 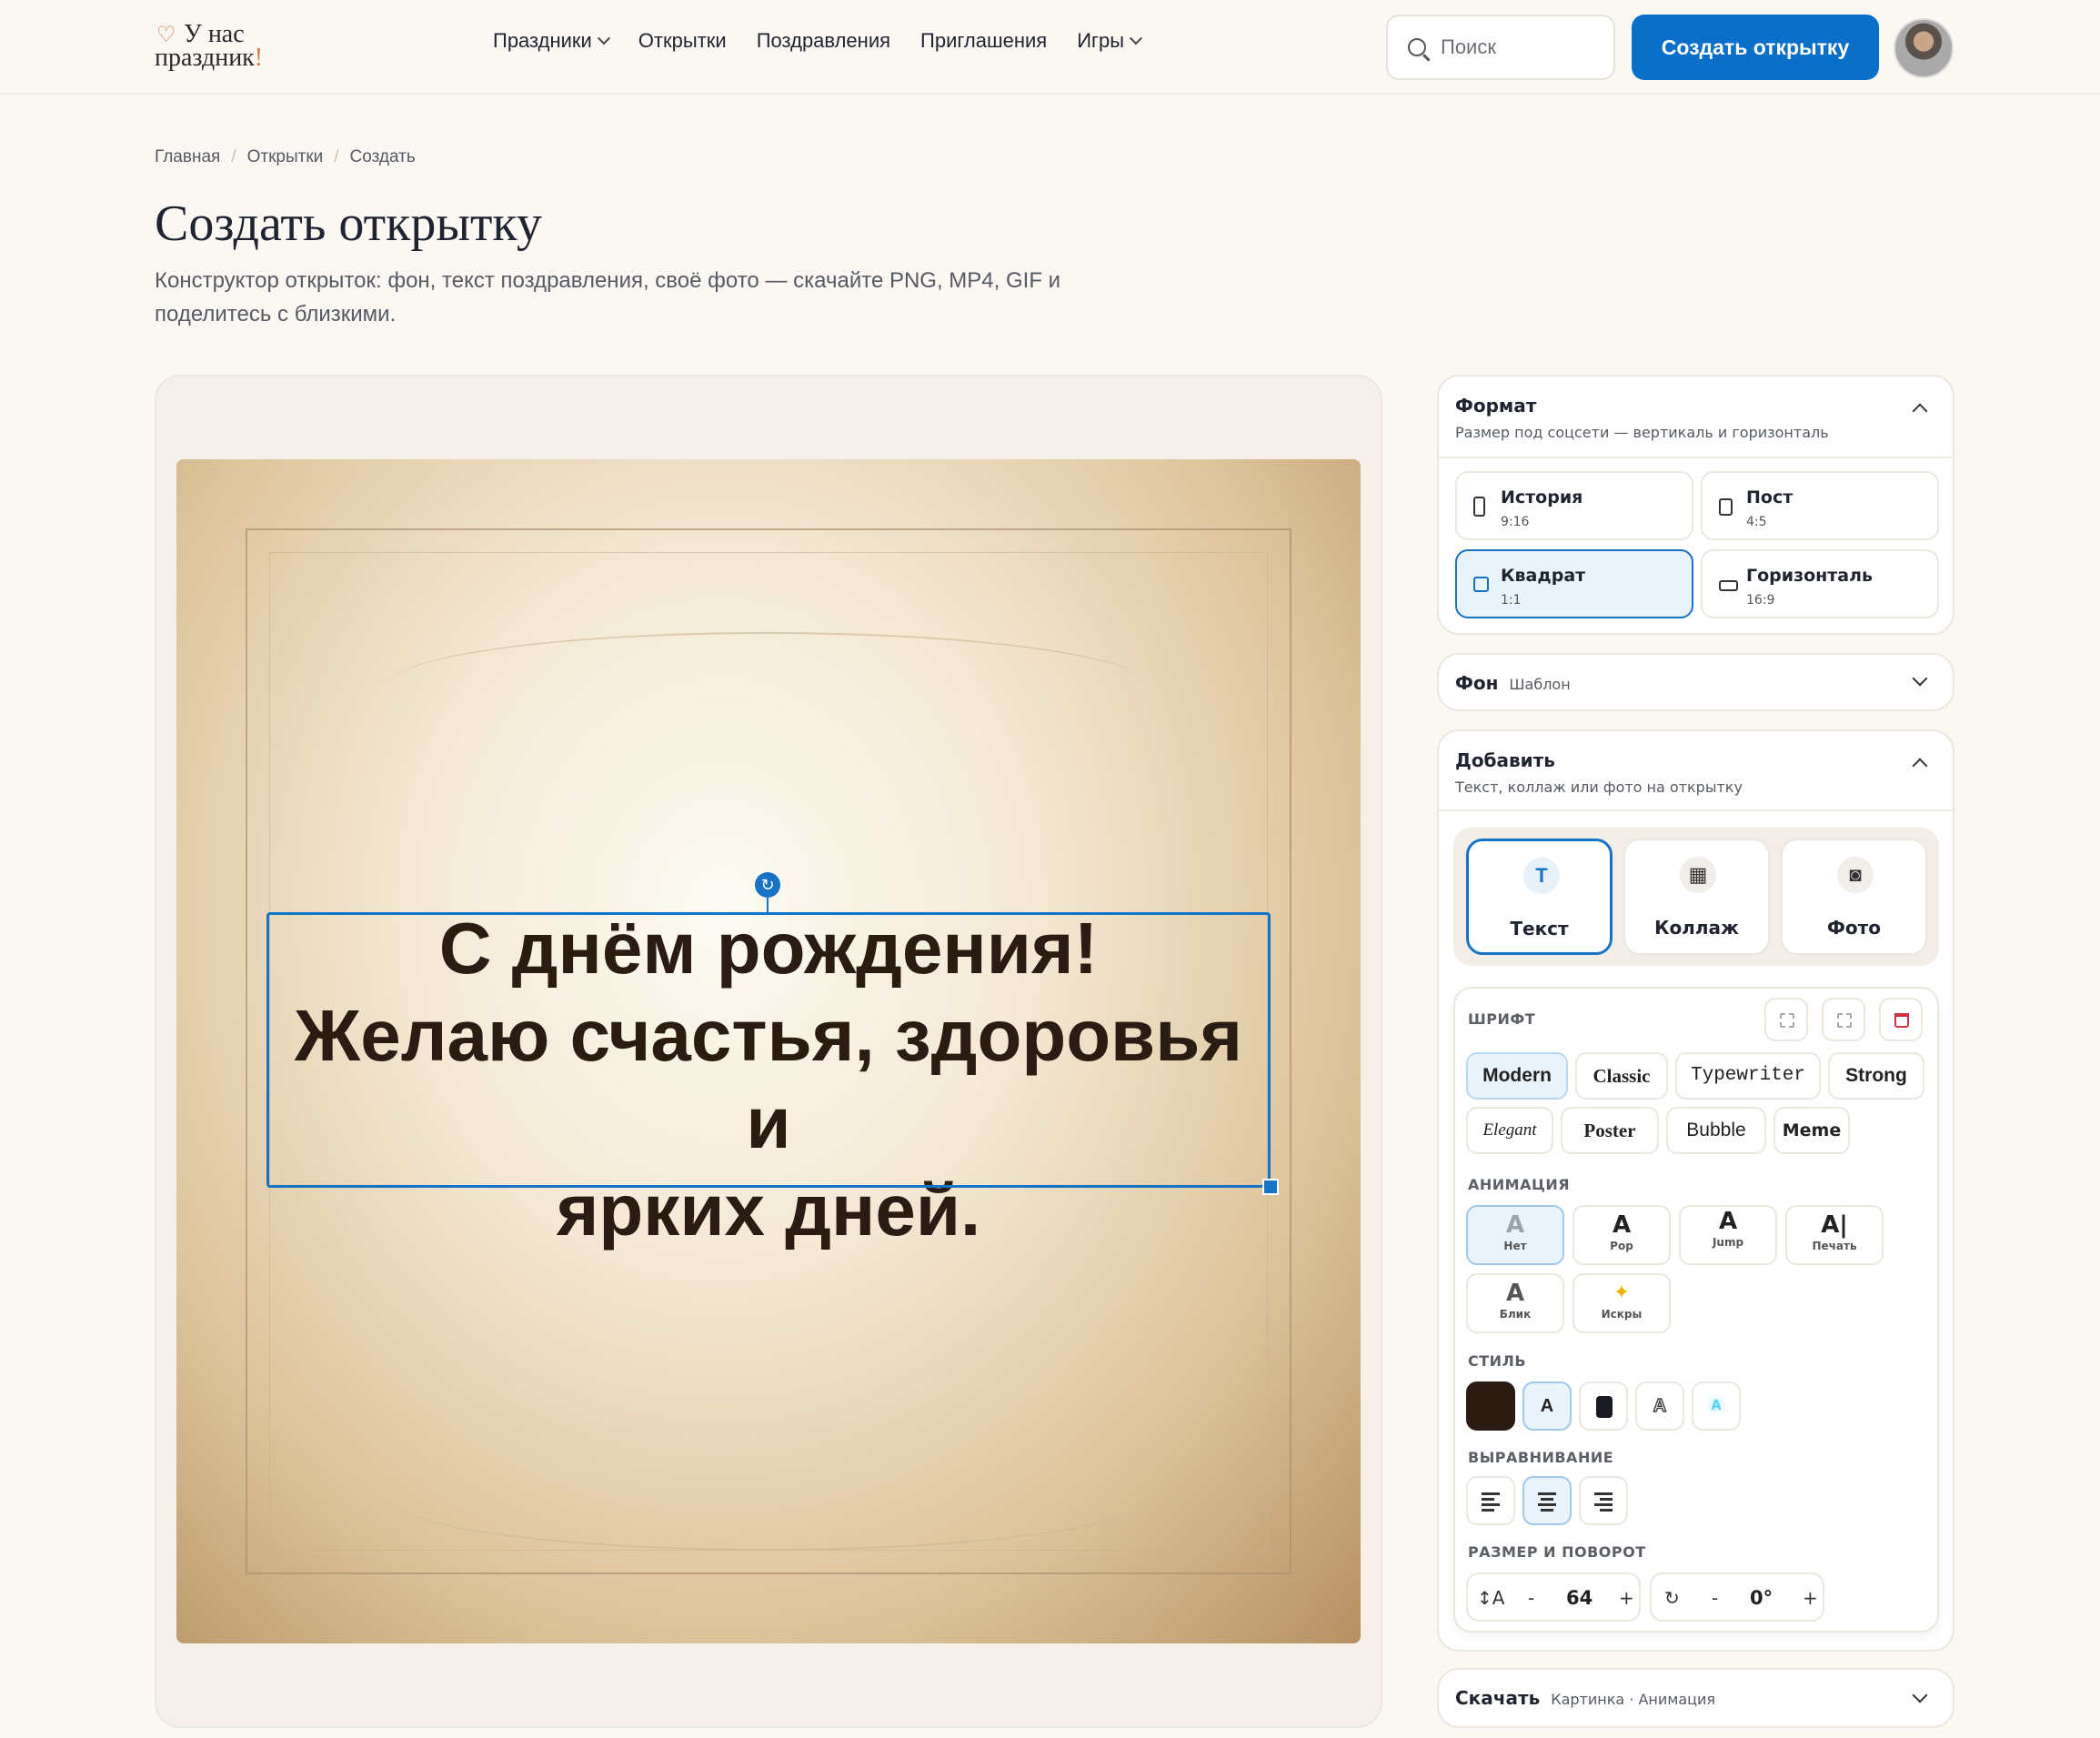 I want to click on style-background-box, so click(x=1603, y=1406).